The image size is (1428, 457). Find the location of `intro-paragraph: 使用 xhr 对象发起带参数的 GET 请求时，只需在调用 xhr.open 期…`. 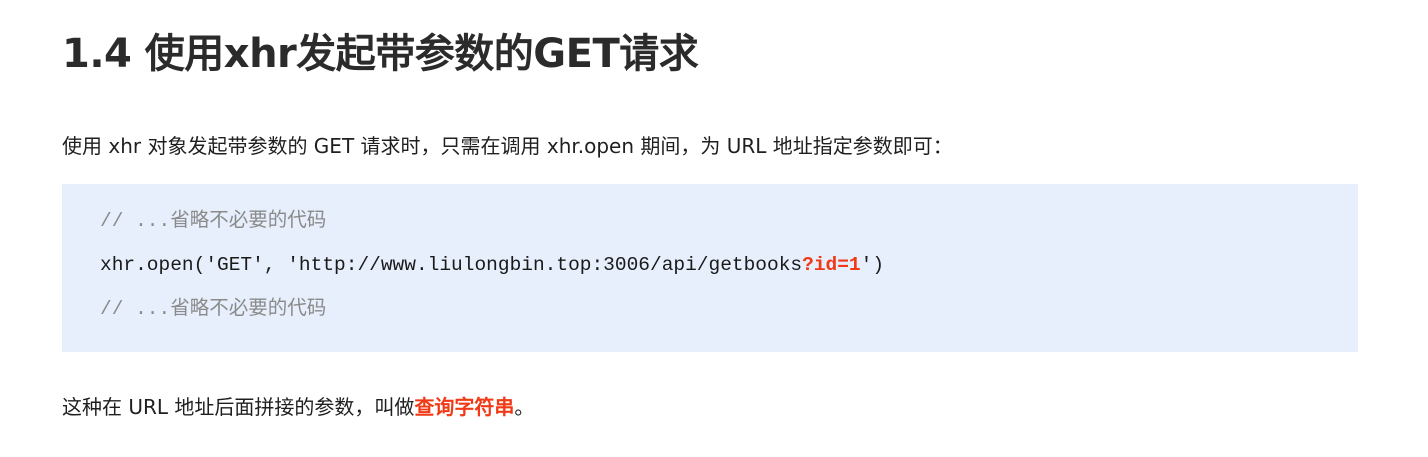

intro-paragraph: 使用 xhr 对象发起带参数的 GET 请求时，只需在调用 xhr.open 期… is located at coordinates (507, 146).